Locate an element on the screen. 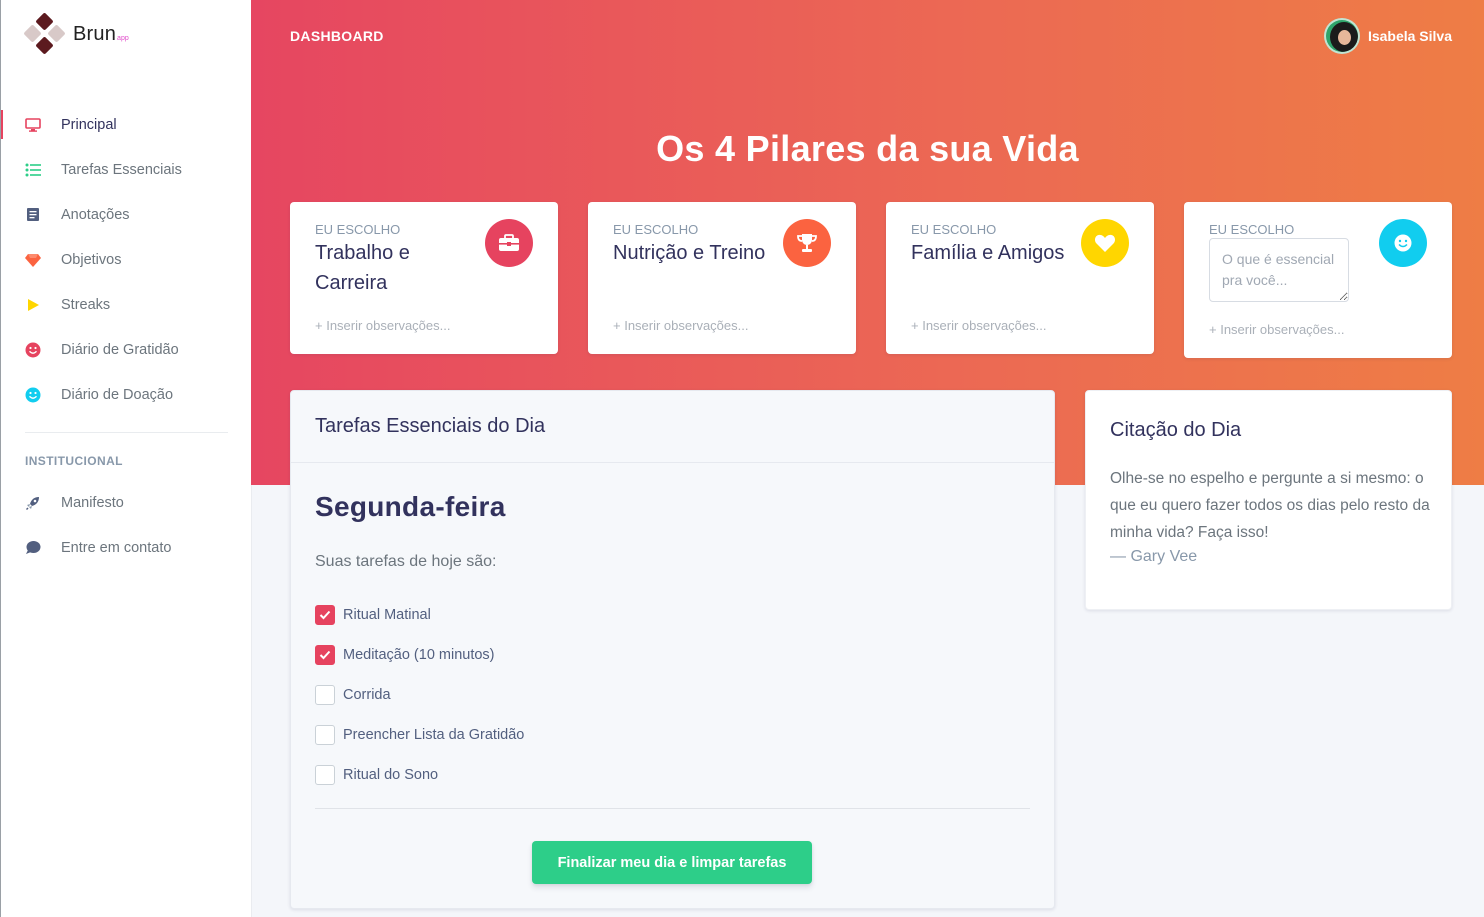 This screenshot has width=1484, height=917. sidebar-item-label: Diário de Doação is located at coordinates (117, 394).